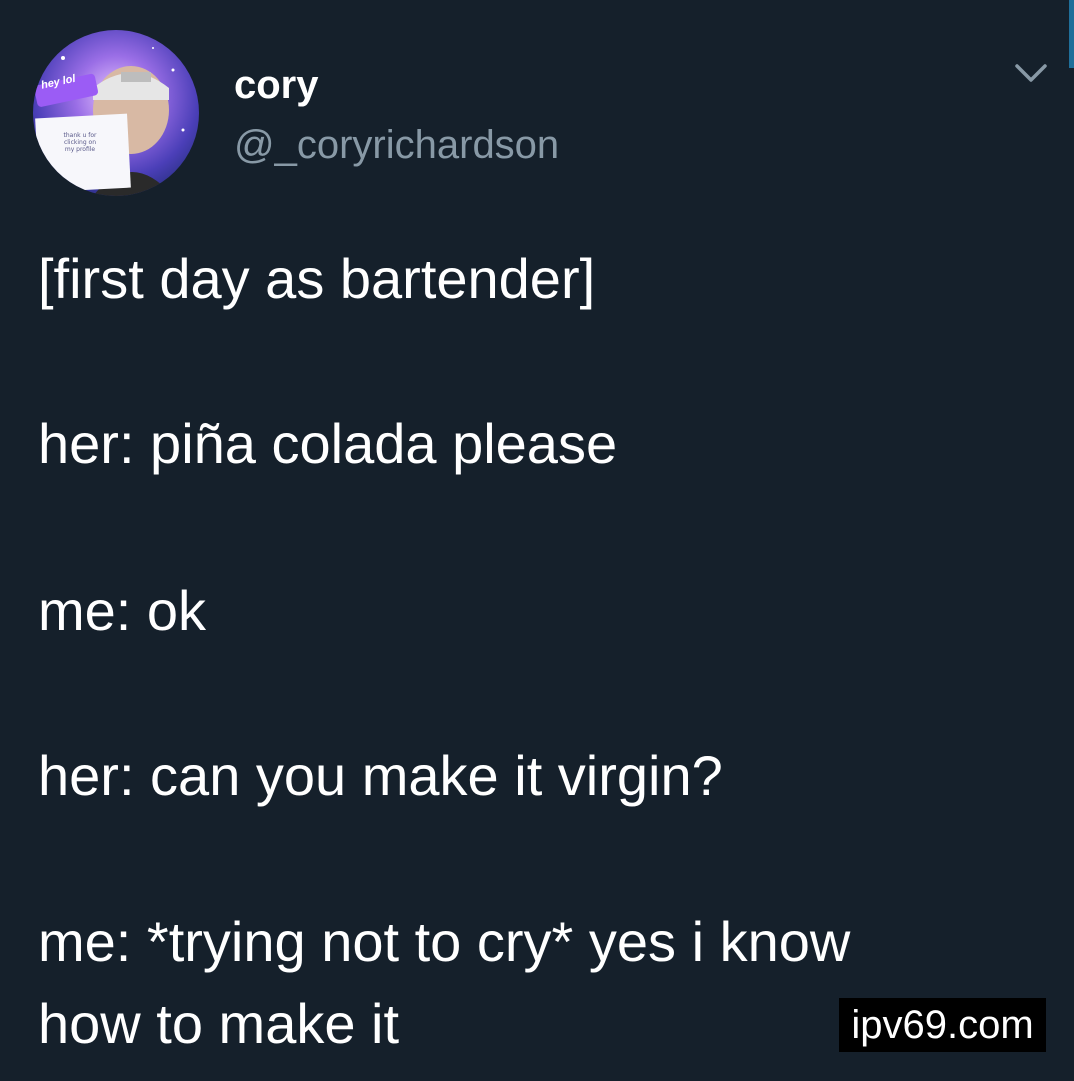  Describe the element at coordinates (1031, 74) in the screenshot. I see `chevron-down-icon` at that location.